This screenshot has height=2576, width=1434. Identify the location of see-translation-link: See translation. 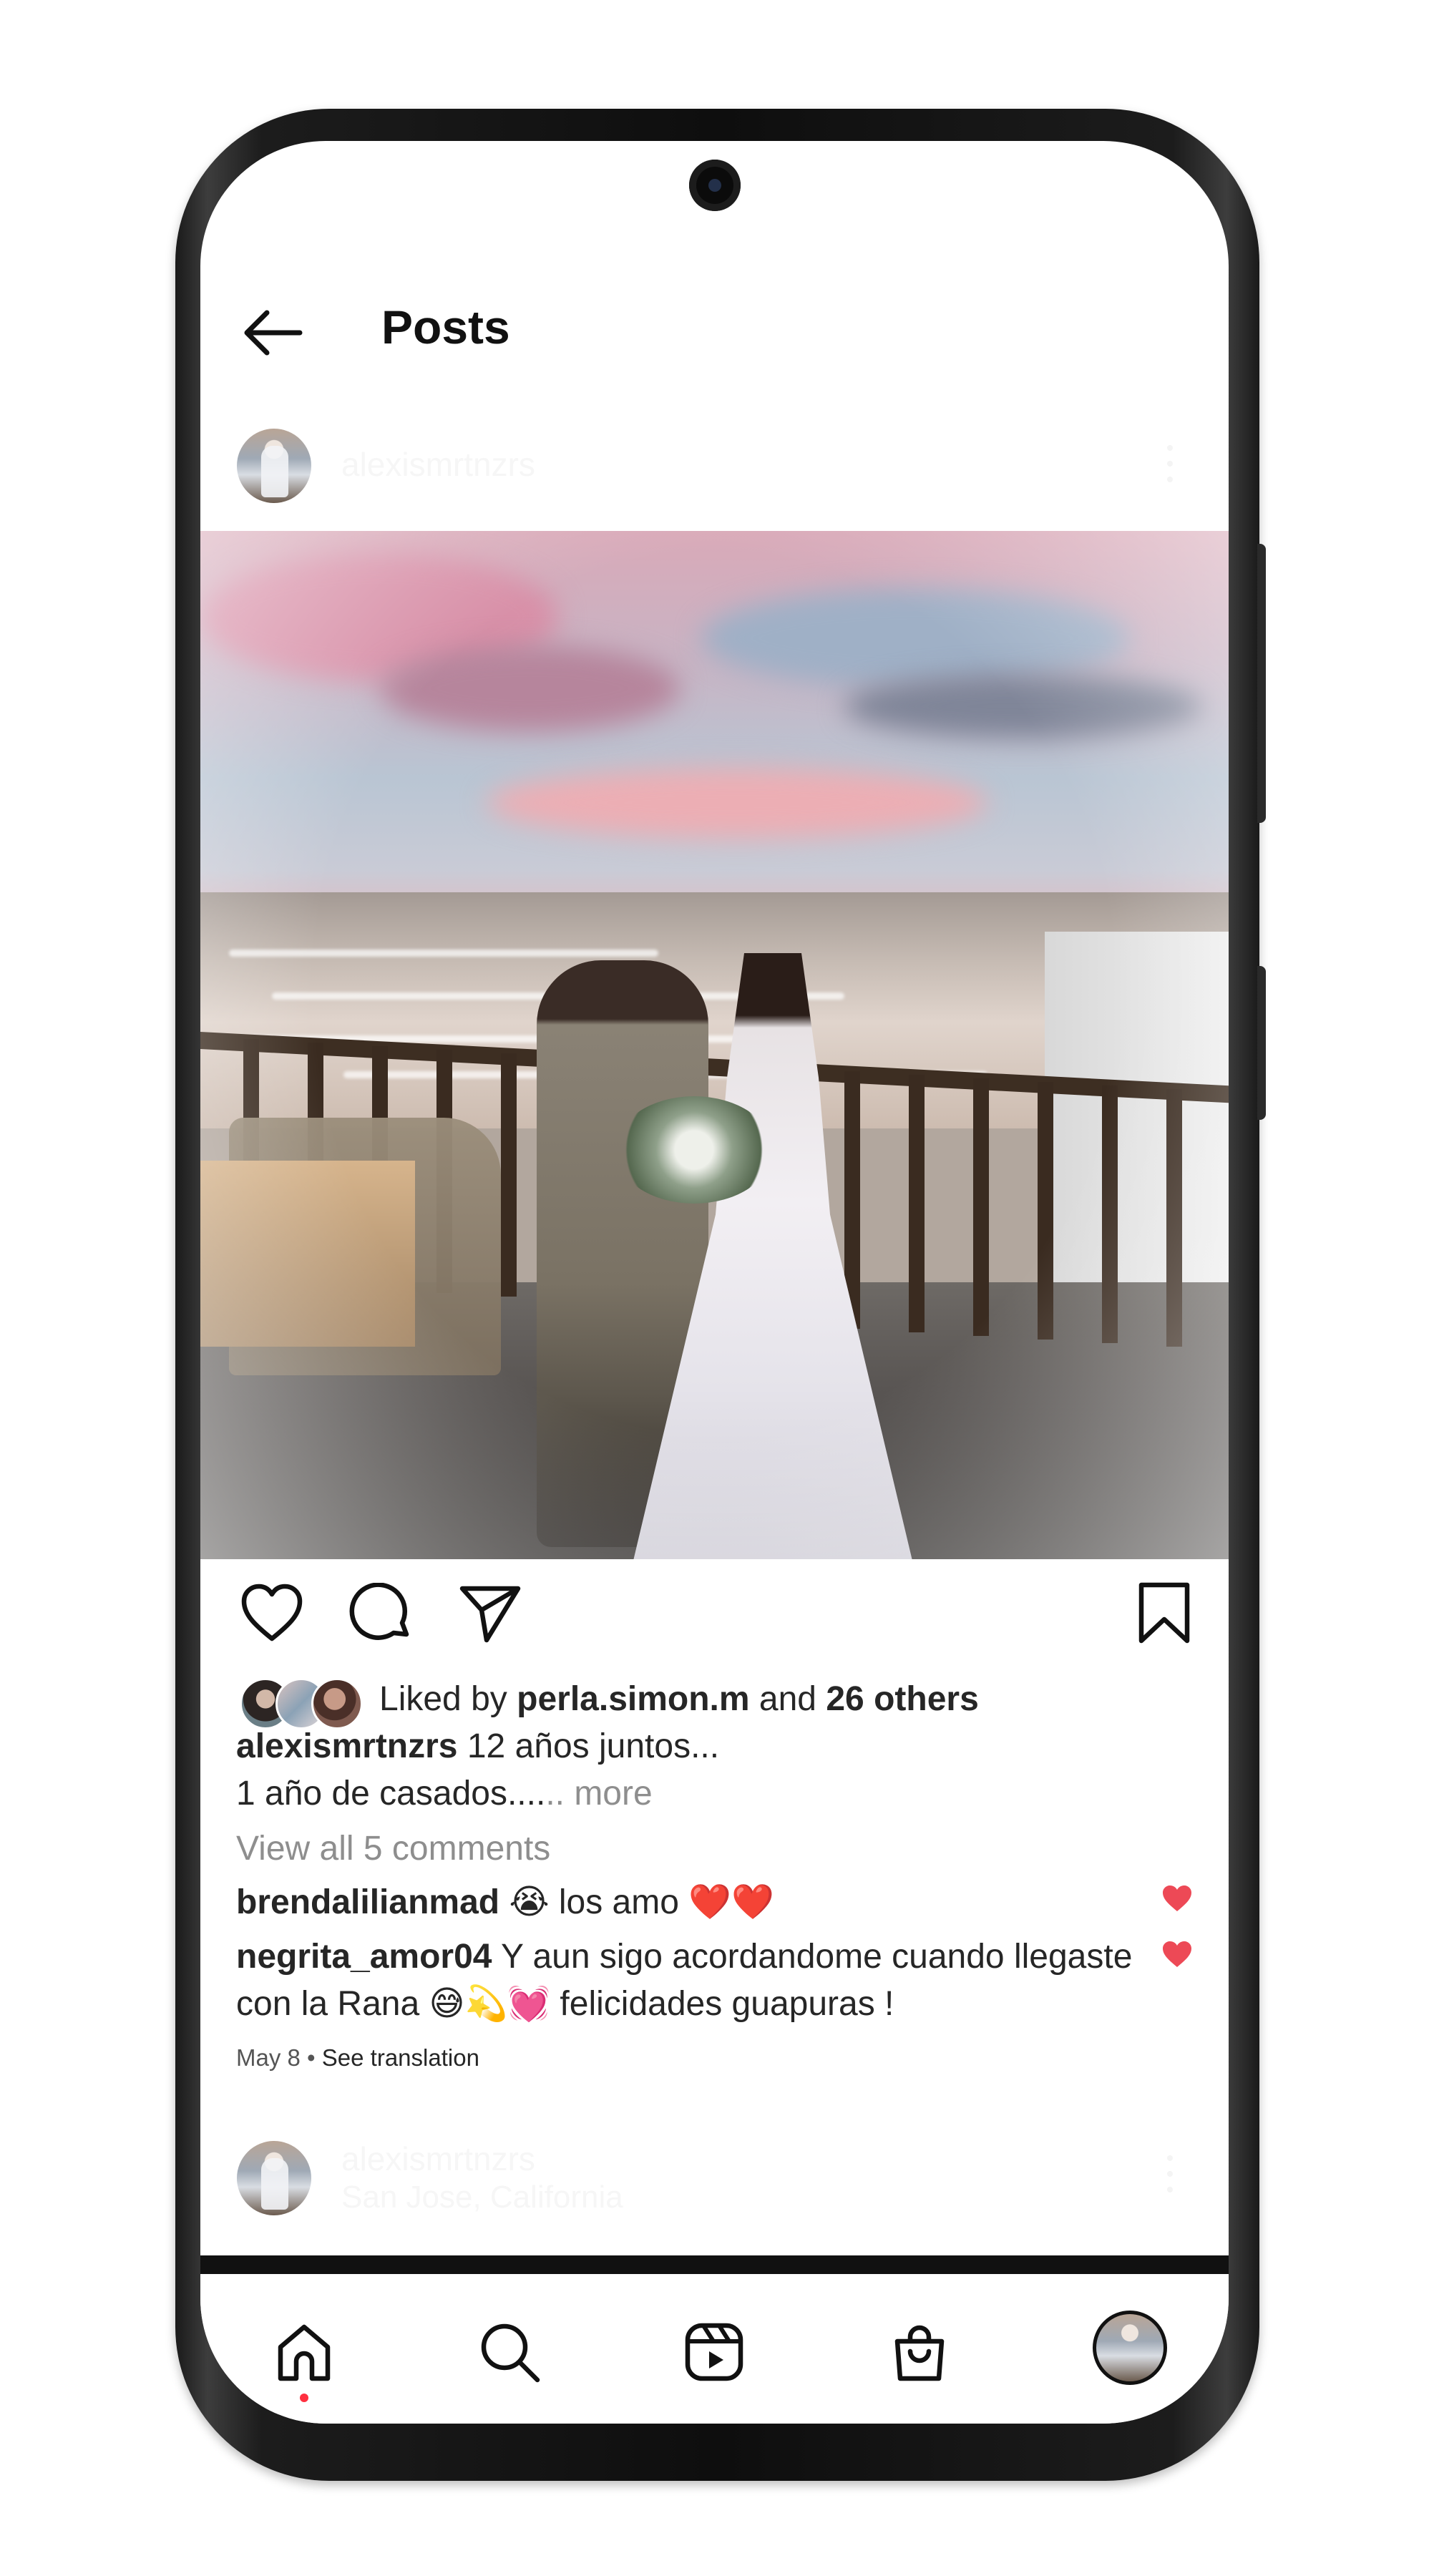
(401, 2057).